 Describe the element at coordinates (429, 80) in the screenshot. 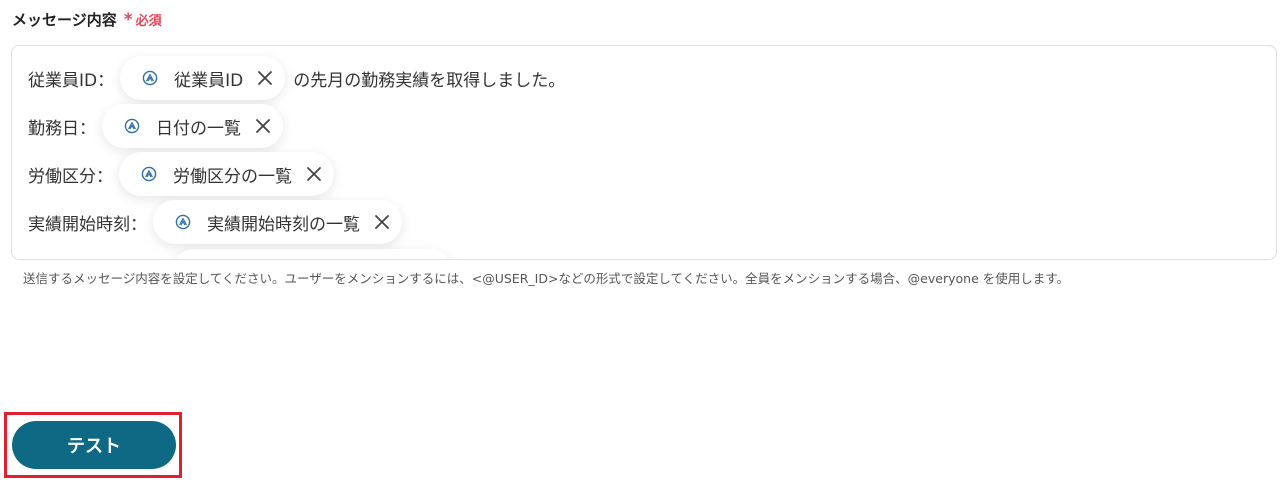

I see `line-suffix: の先月の勤務実績を取得しました。` at that location.